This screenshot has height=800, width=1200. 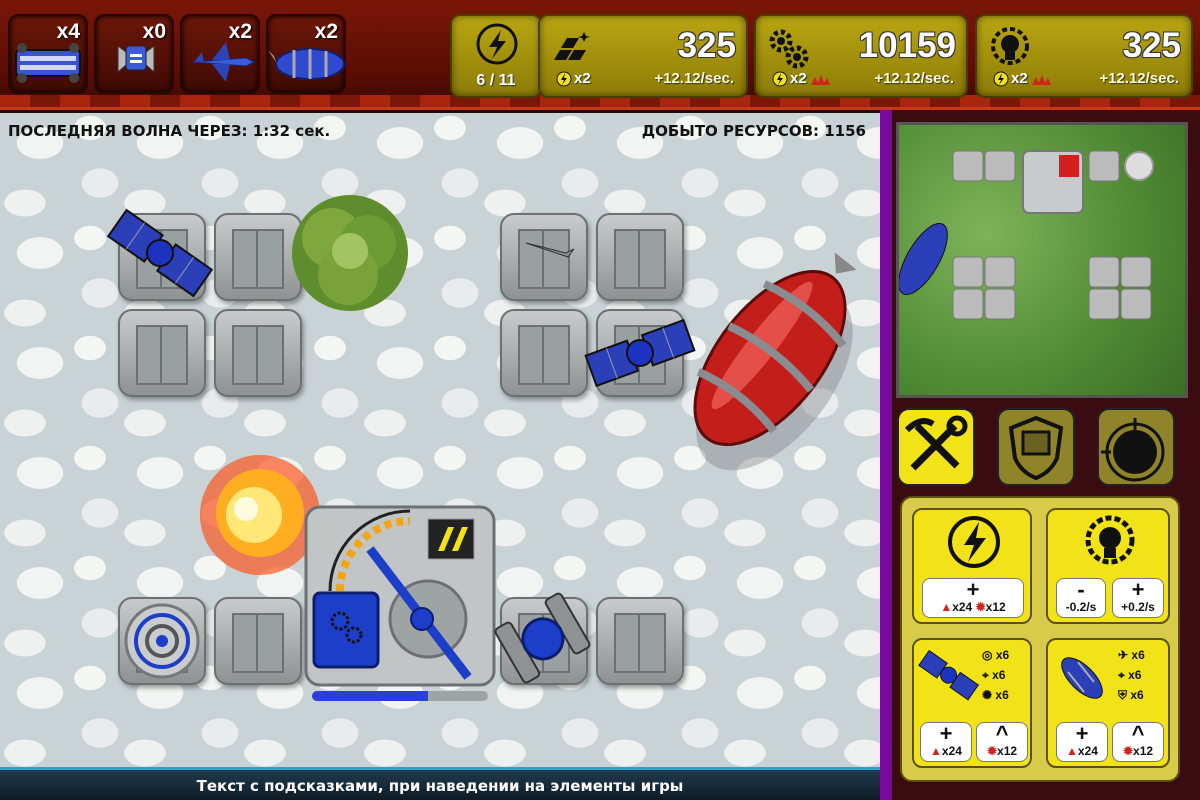 I want to click on gears-multiplier: x2, so click(x=801, y=78).